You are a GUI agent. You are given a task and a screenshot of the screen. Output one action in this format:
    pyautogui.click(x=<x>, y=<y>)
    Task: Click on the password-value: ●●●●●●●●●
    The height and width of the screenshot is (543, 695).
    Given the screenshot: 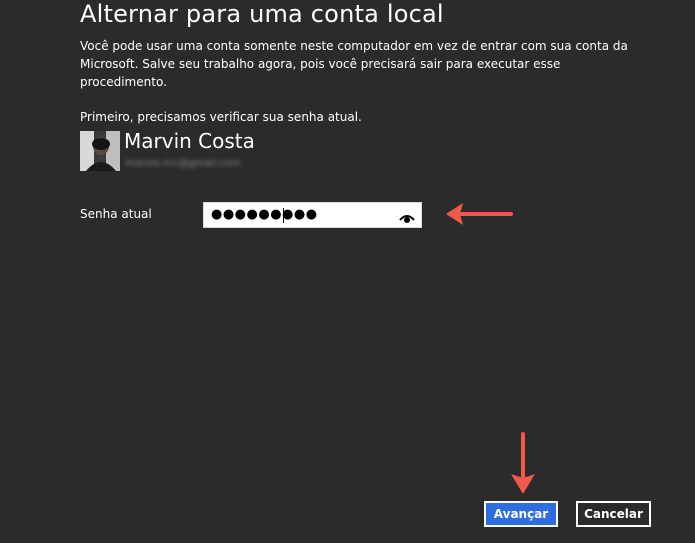 What is the action you would take?
    pyautogui.click(x=264, y=214)
    